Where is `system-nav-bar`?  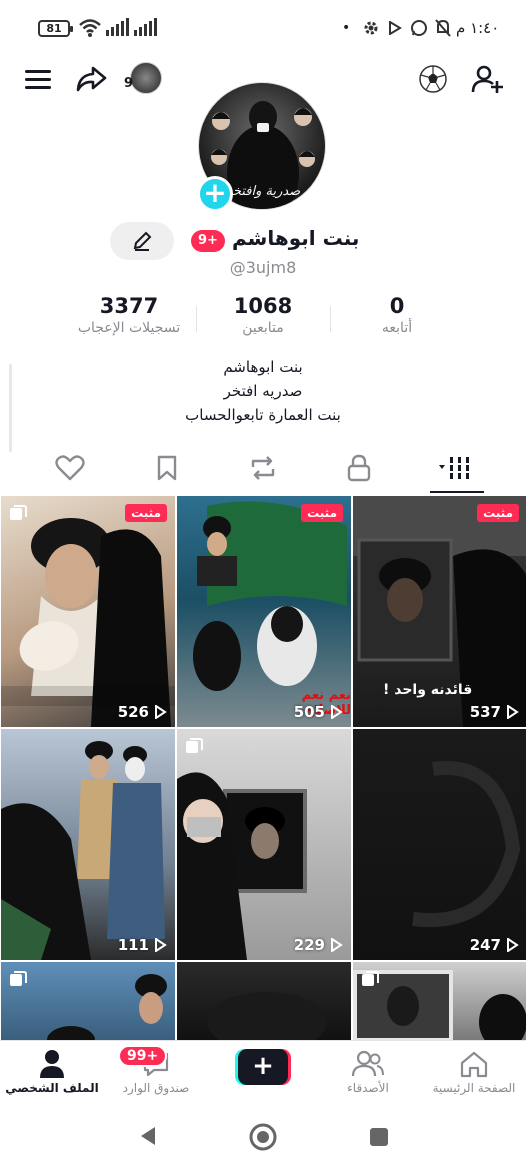
system-nav-bar is located at coordinates (263, 1137).